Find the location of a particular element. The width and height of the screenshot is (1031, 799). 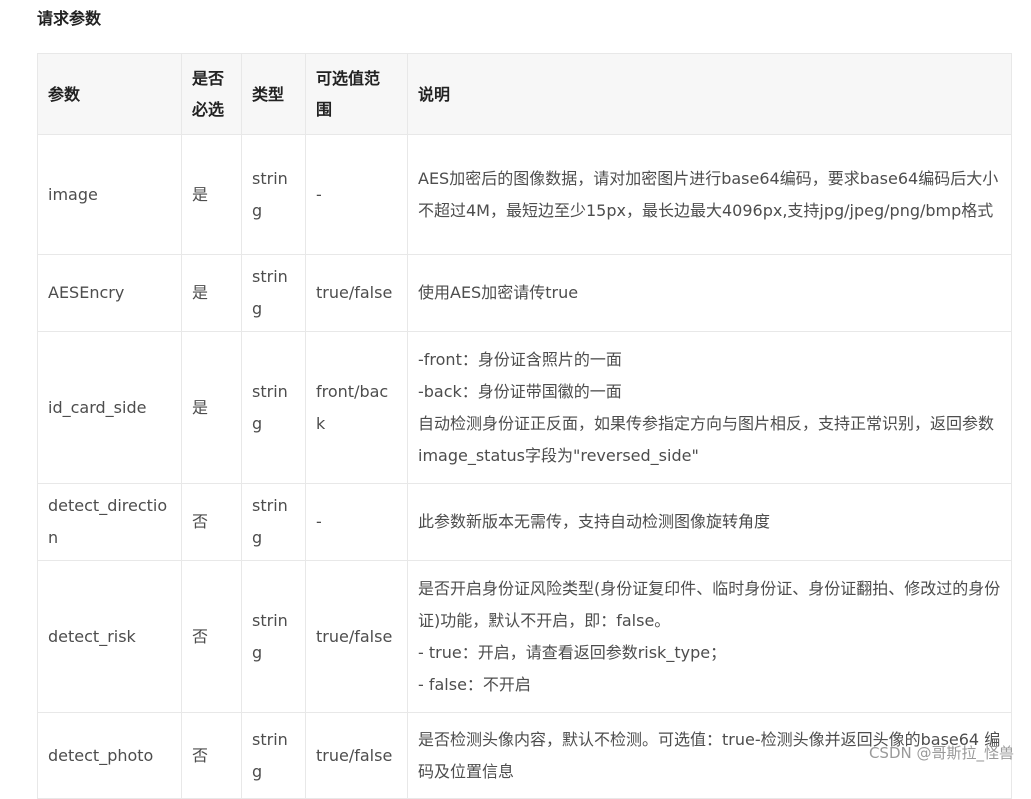

table-header-row: 参数 是否 必选 类型 可选值范 围 说明 is located at coordinates (524, 94).